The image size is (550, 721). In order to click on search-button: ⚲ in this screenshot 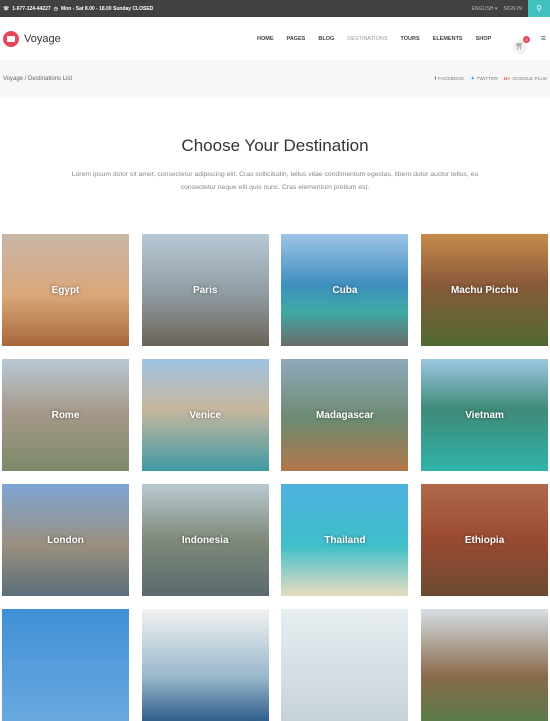, I will do `click(539, 8)`.